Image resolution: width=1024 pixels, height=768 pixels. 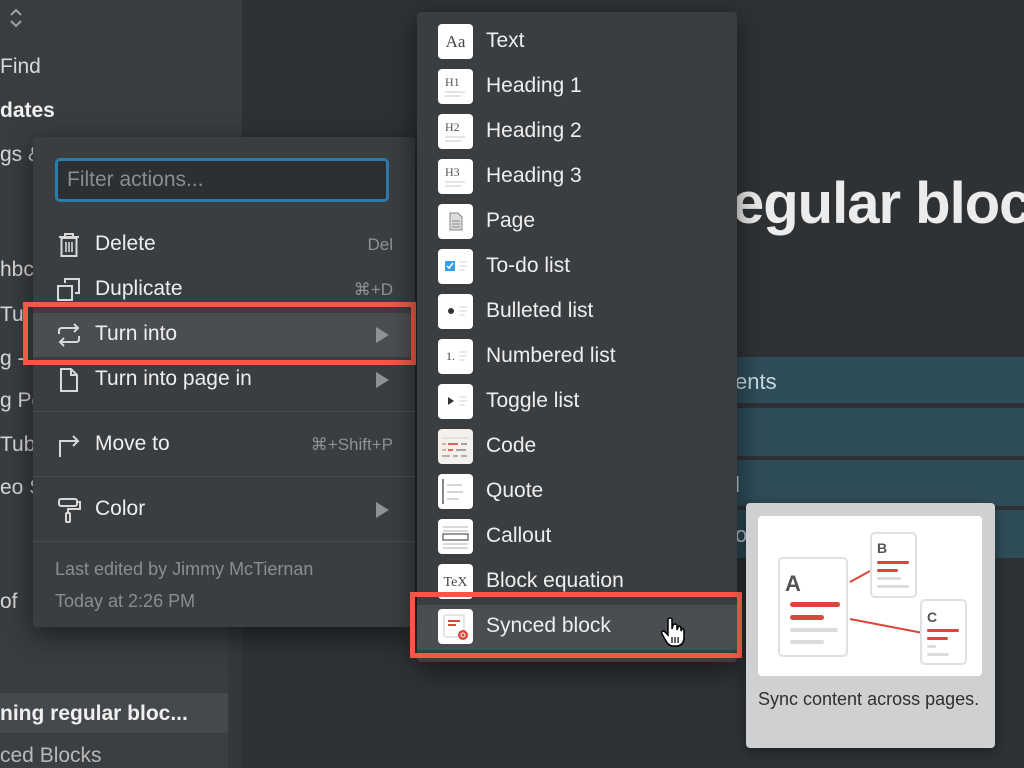 What do you see at coordinates (222, 180) in the screenshot?
I see `filter-actions-input` at bounding box center [222, 180].